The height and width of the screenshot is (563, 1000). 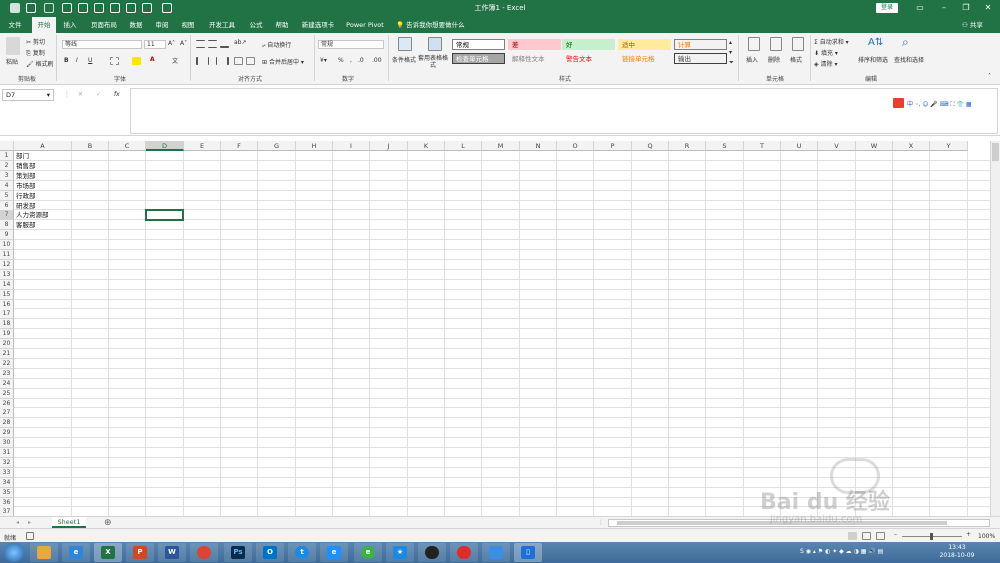 What do you see at coordinates (7, 472) in the screenshot?
I see `row-header-33: 33` at bounding box center [7, 472].